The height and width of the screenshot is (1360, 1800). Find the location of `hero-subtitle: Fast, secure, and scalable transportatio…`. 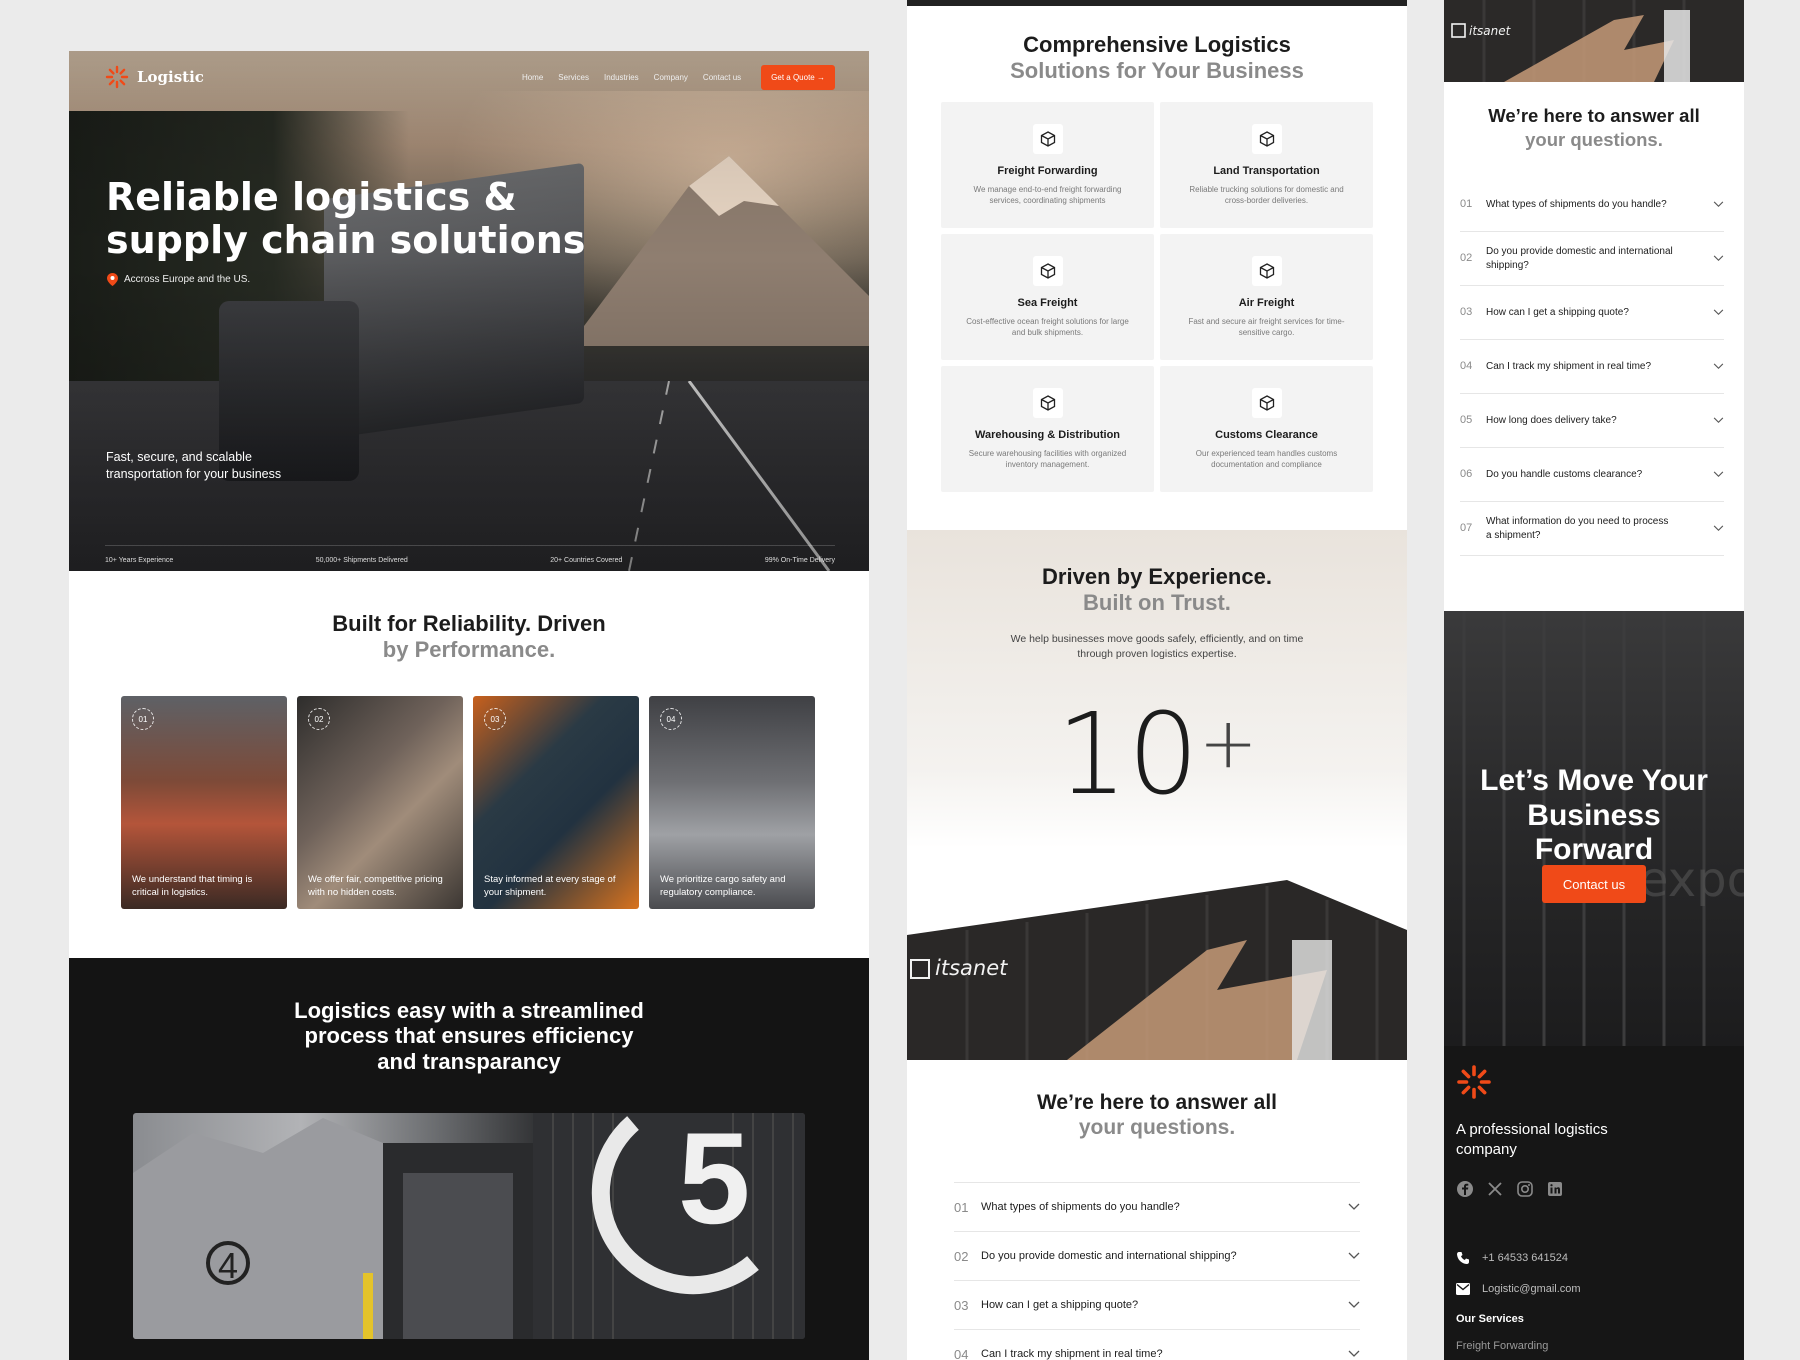

hero-subtitle: Fast, secure, and scalable transportatio… is located at coordinates (194, 465).